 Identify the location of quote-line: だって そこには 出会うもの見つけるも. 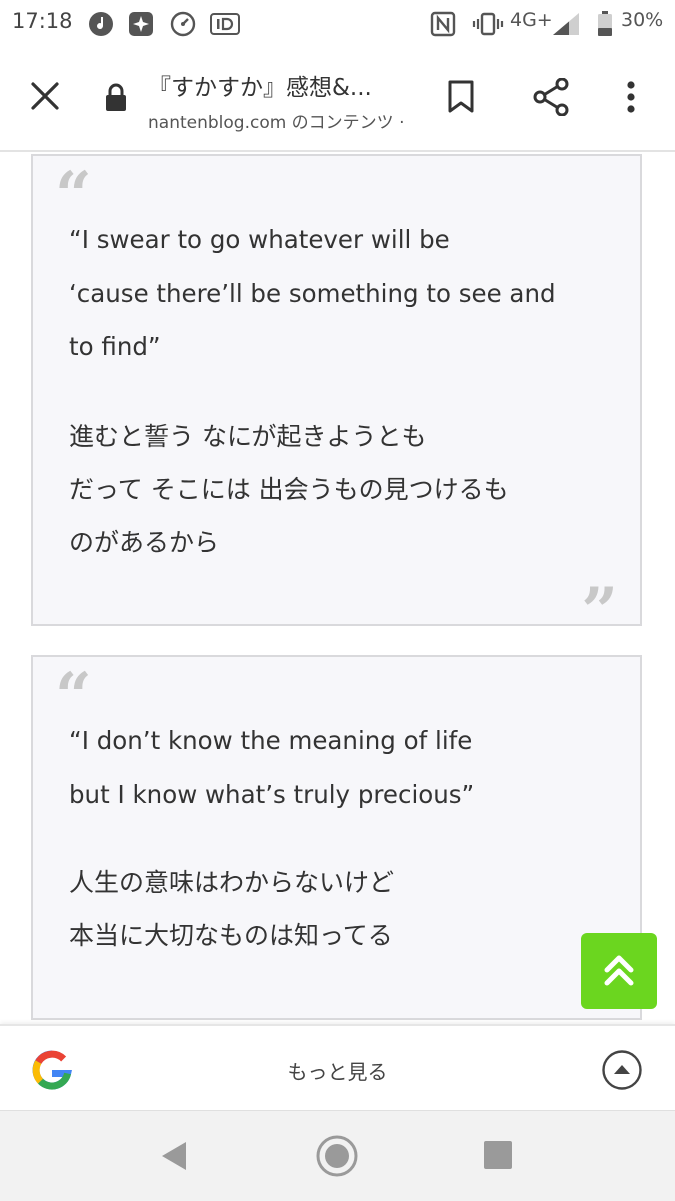
(289, 489).